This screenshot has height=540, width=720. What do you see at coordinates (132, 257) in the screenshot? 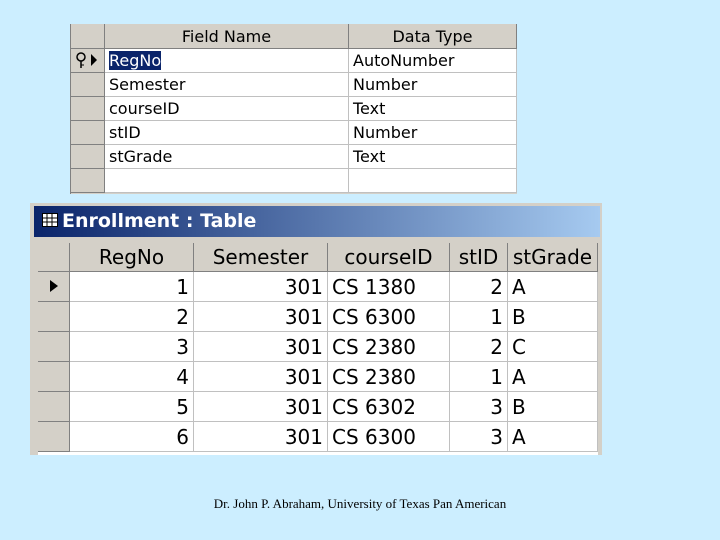
I see `column-header: RegNo` at bounding box center [132, 257].